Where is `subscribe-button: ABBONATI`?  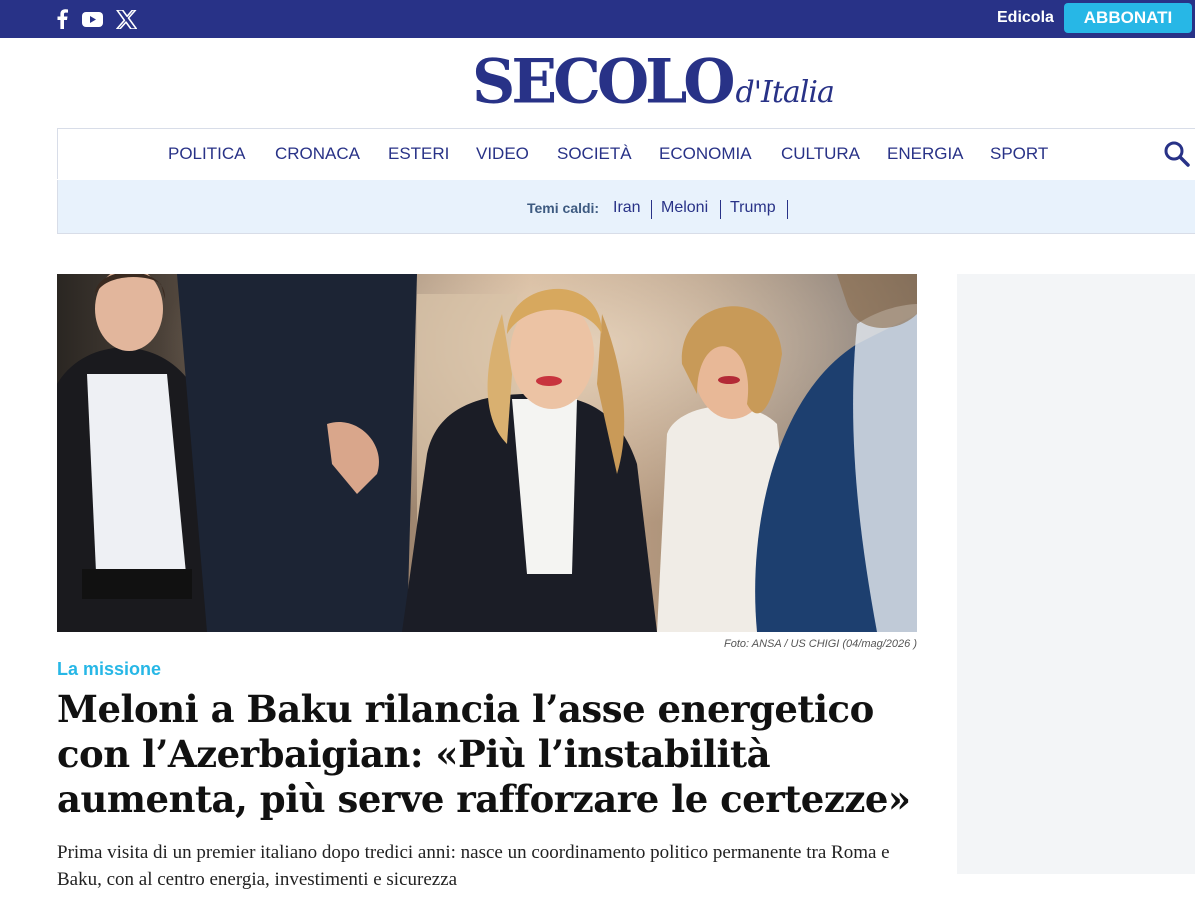
subscribe-button: ABBONATI is located at coordinates (1128, 18).